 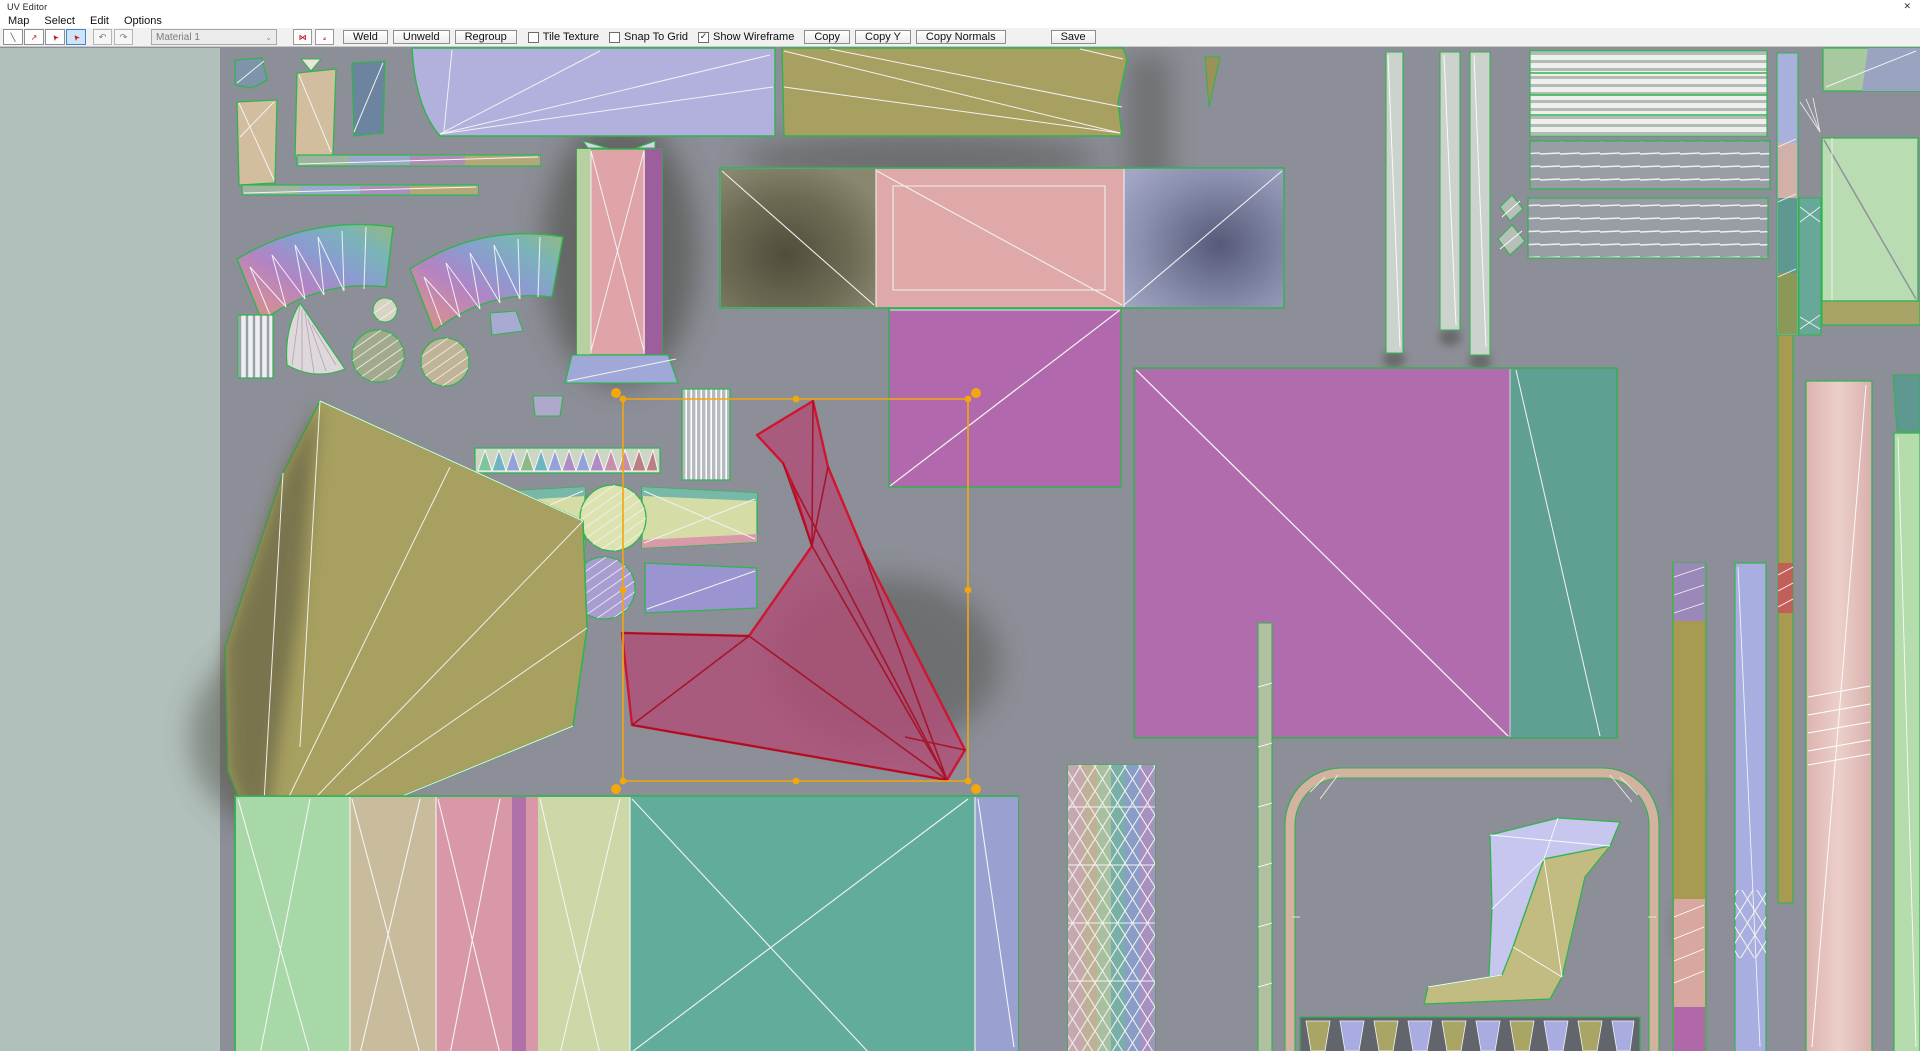 I want to click on select-arrow-tool-button: ➤, so click(x=55, y=37).